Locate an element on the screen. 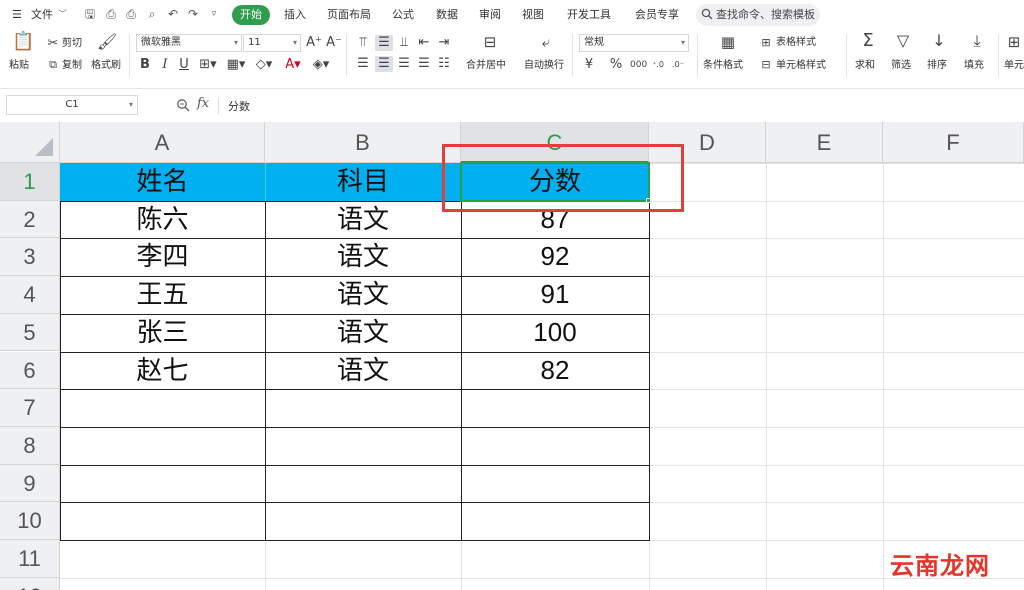 The height and width of the screenshot is (590, 1024). table-style-button: 表格样式 is located at coordinates (796, 43).